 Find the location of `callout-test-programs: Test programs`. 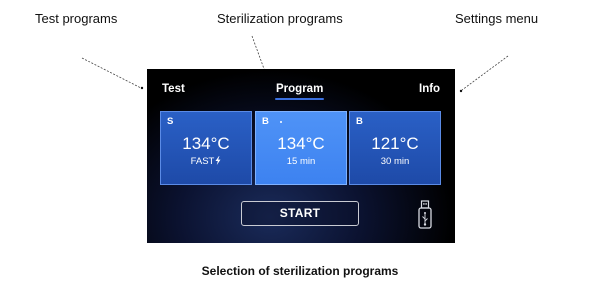

callout-test-programs: Test programs is located at coordinates (76, 18).